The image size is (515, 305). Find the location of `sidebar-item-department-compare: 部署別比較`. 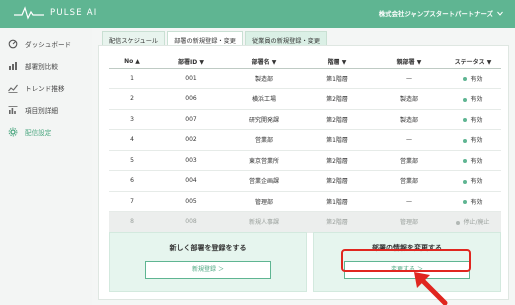

sidebar-item-department-compare: 部署別比較 is located at coordinates (46, 66).